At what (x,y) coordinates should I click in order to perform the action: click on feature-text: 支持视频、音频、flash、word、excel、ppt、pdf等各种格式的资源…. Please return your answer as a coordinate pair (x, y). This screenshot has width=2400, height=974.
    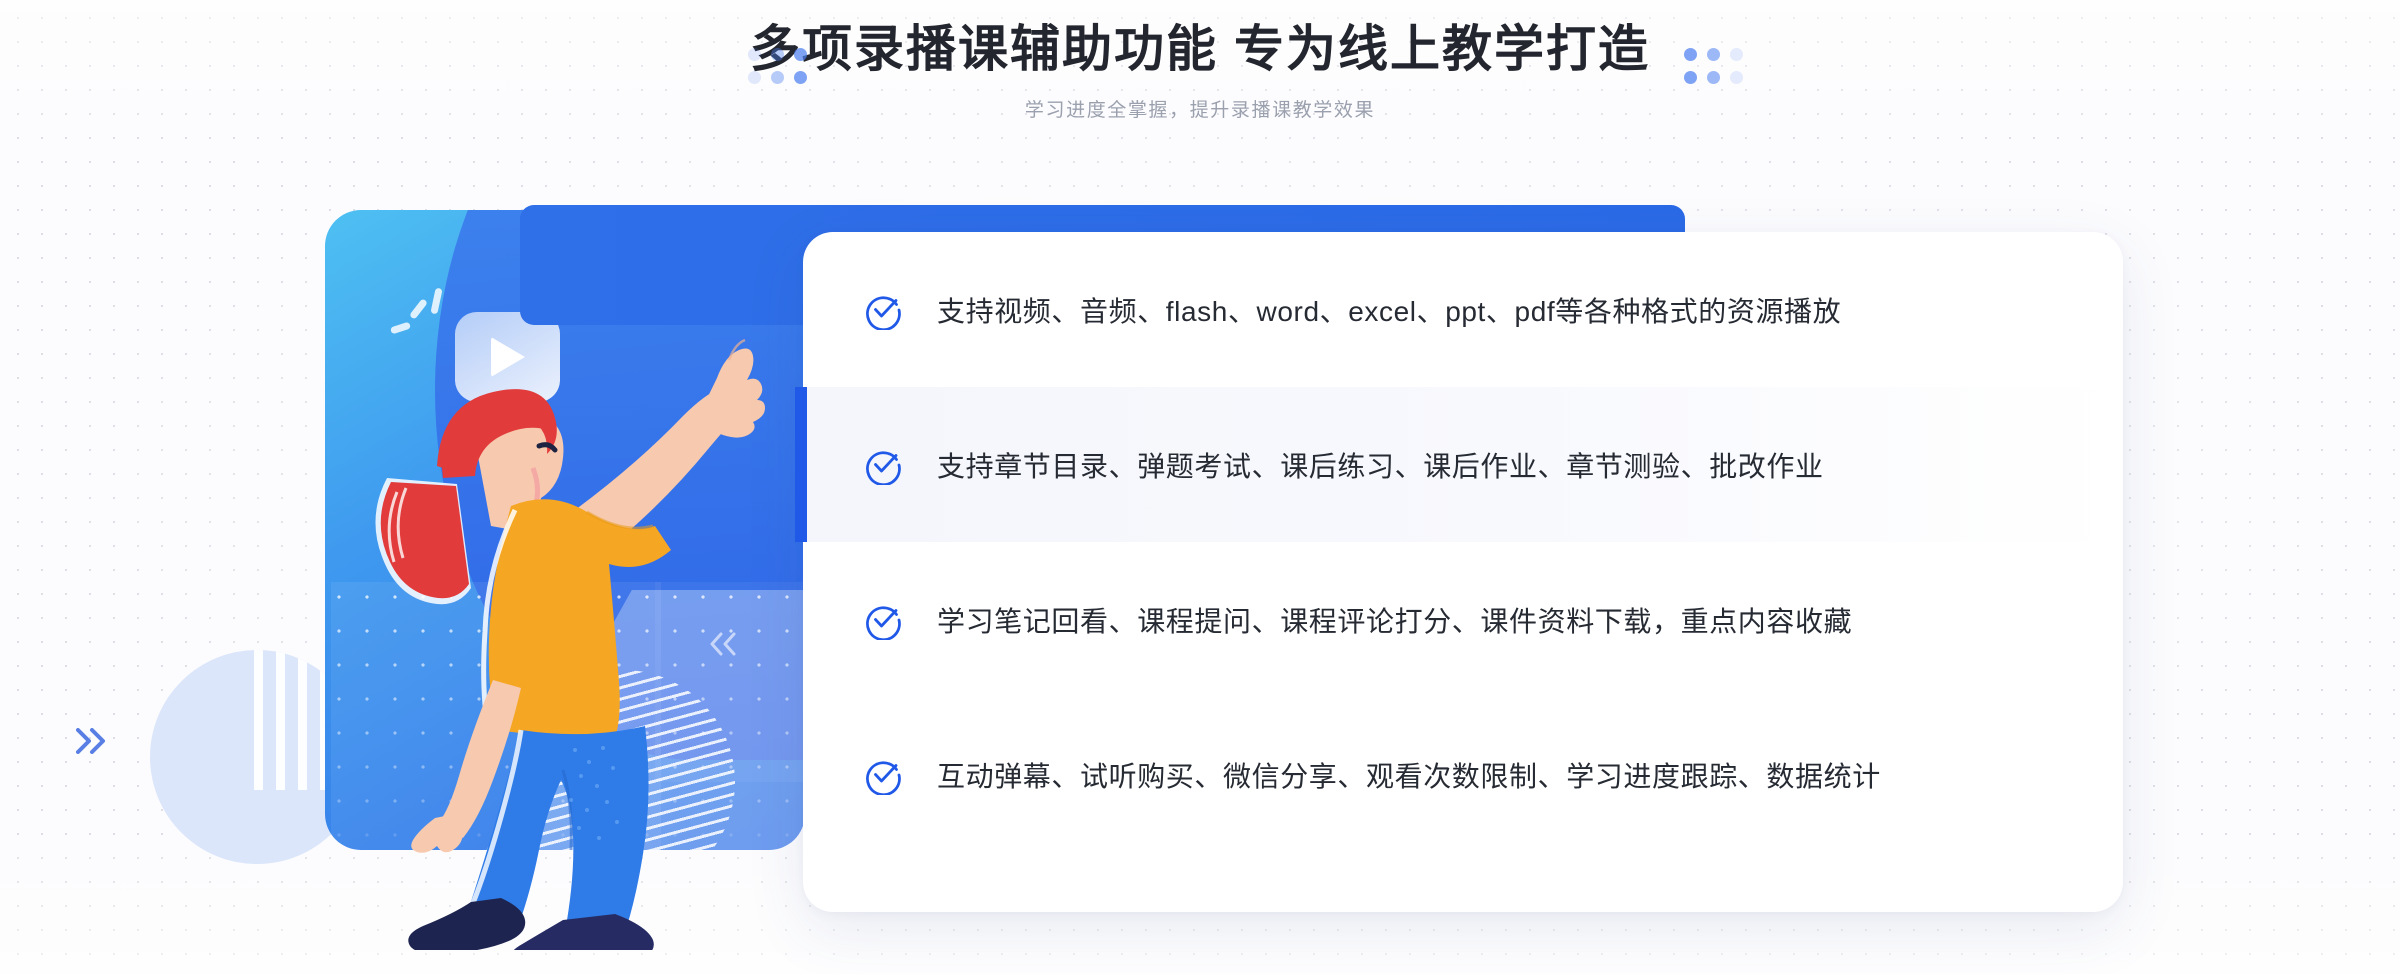
    Looking at the image, I should click on (1389, 311).